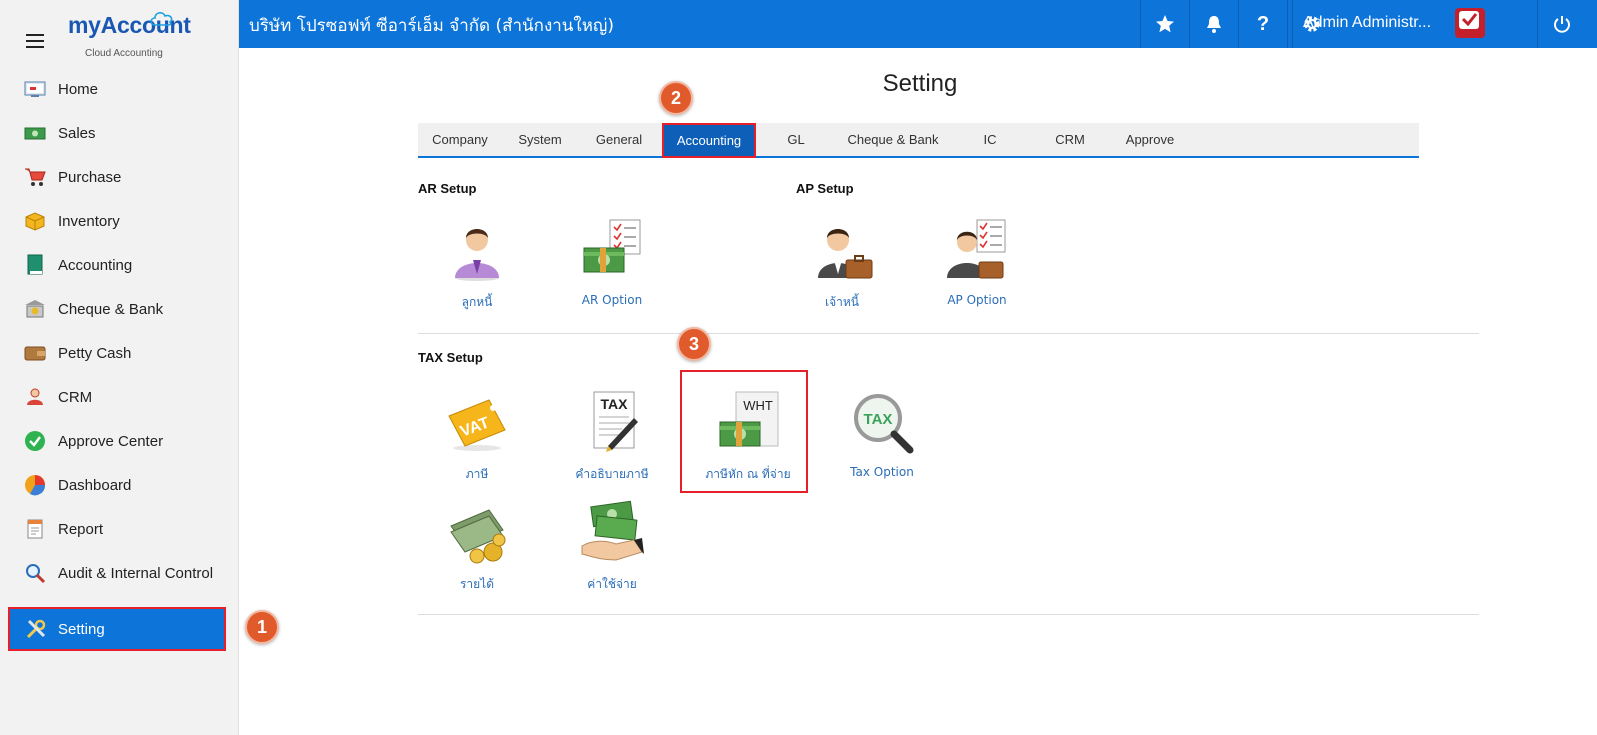  I want to click on brand-logo: myAccount Cloud Accounting, so click(129, 35).